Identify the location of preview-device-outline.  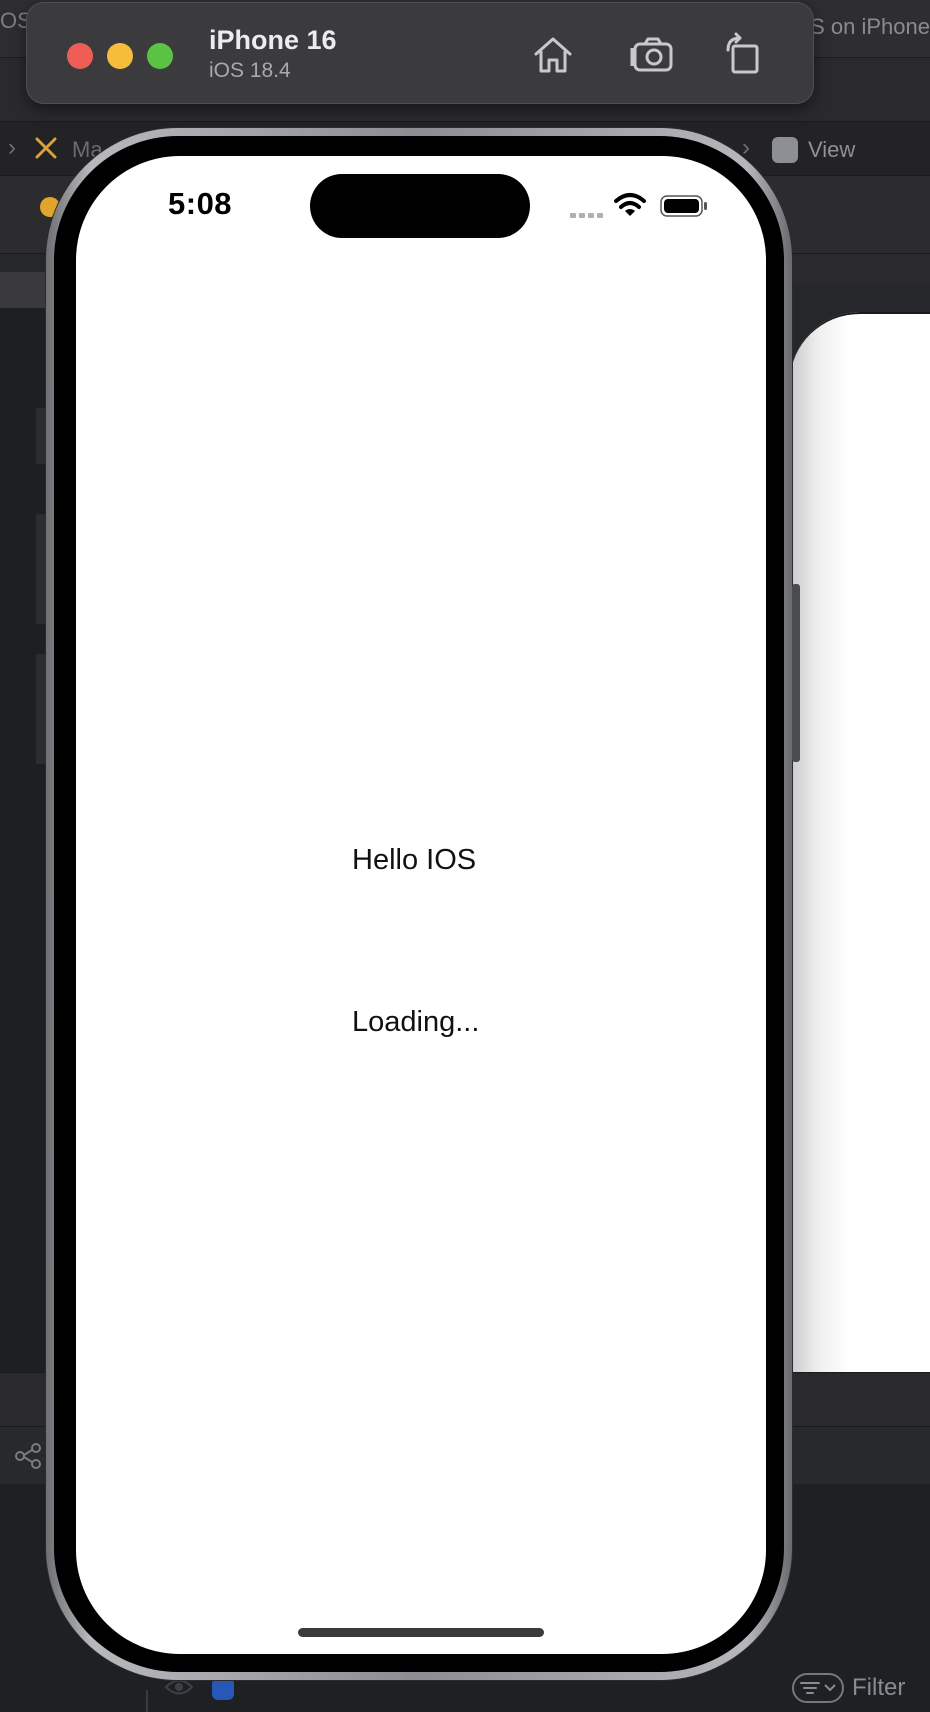
(860, 372).